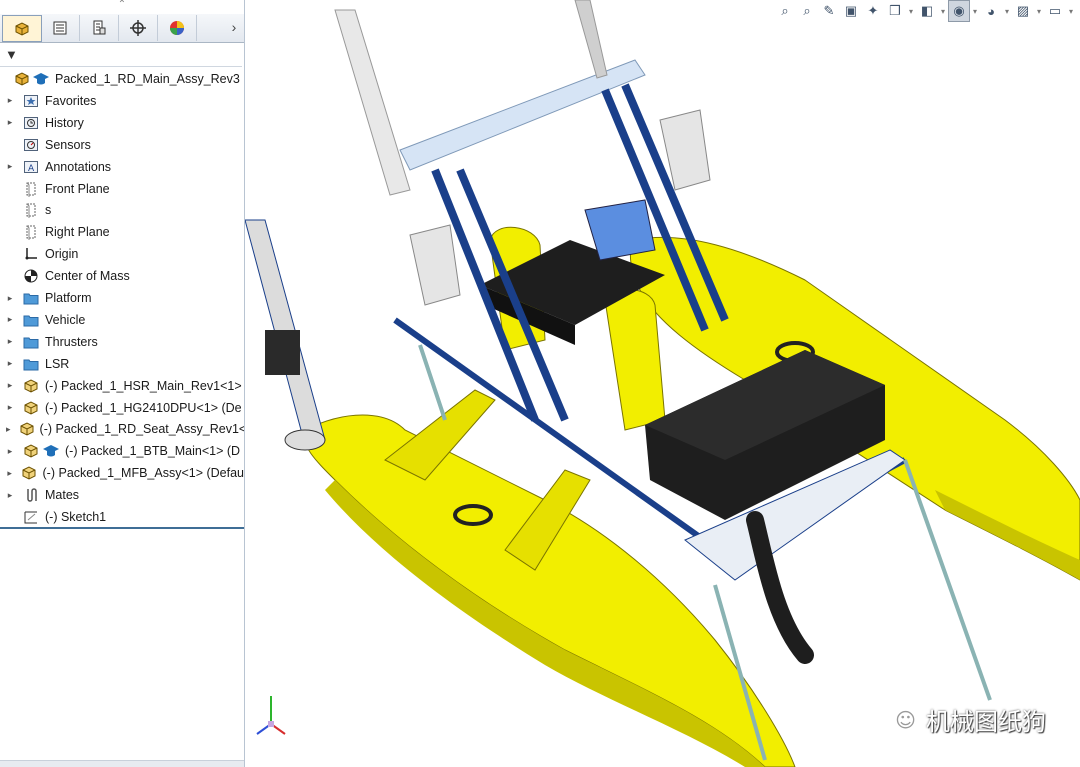  What do you see at coordinates (122, 189) in the screenshot?
I see `tree-item: Front Plane` at bounding box center [122, 189].